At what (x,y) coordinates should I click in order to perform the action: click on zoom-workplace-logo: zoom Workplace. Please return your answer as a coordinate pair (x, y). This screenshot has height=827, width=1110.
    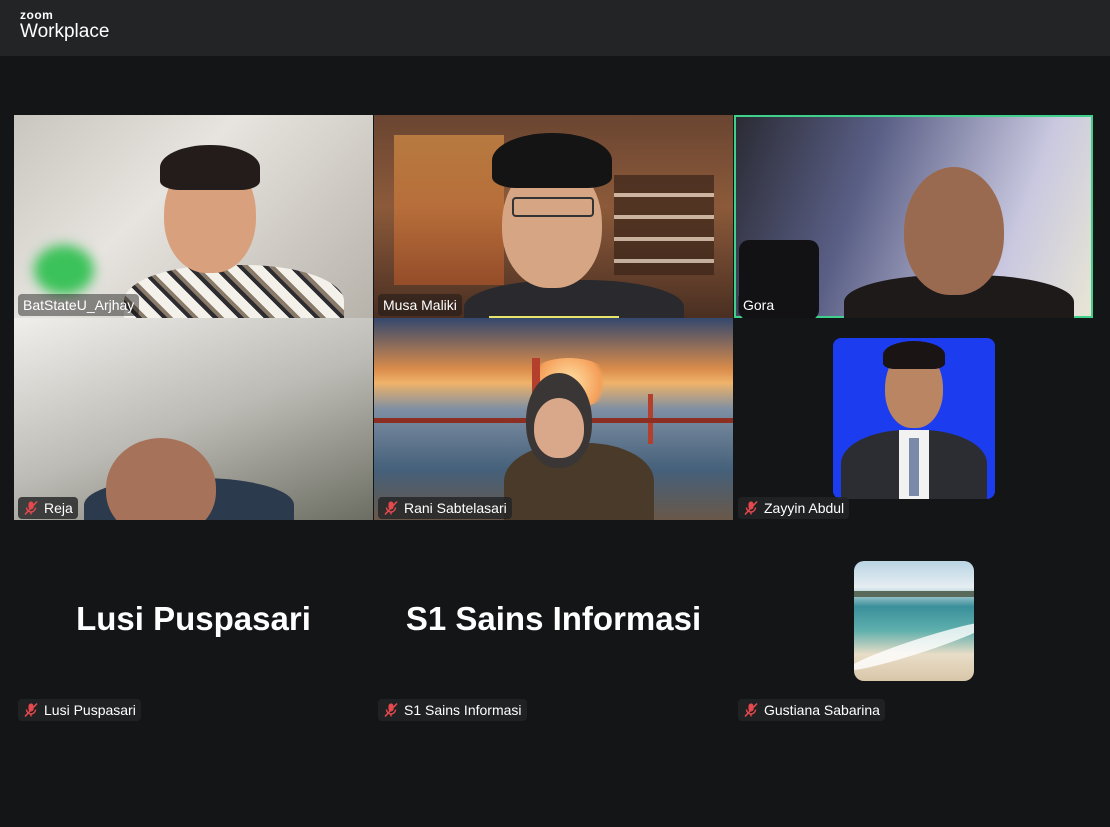
    Looking at the image, I should click on (64, 25).